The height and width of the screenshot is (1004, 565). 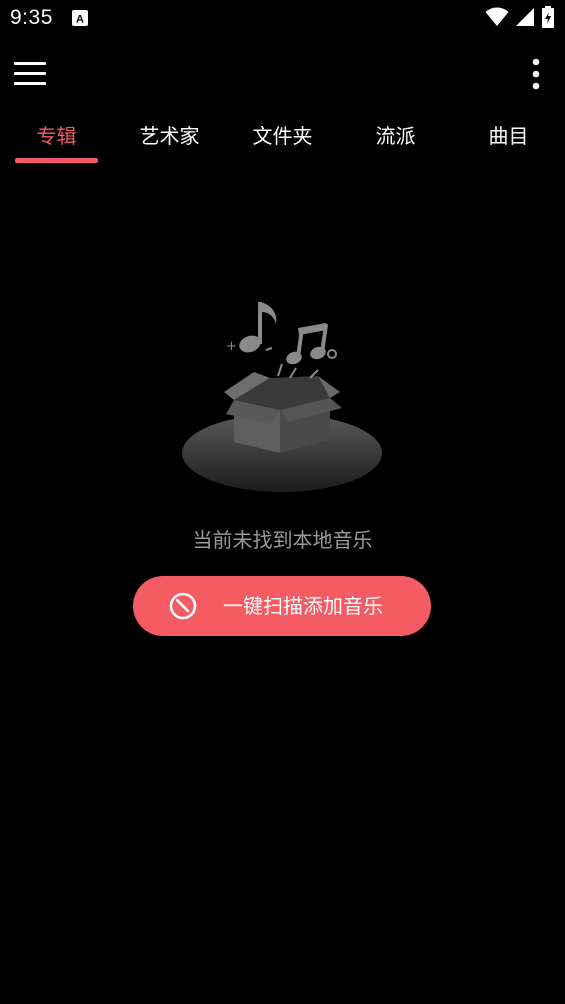 I want to click on tab-artists: 艺术家, so click(x=169, y=134).